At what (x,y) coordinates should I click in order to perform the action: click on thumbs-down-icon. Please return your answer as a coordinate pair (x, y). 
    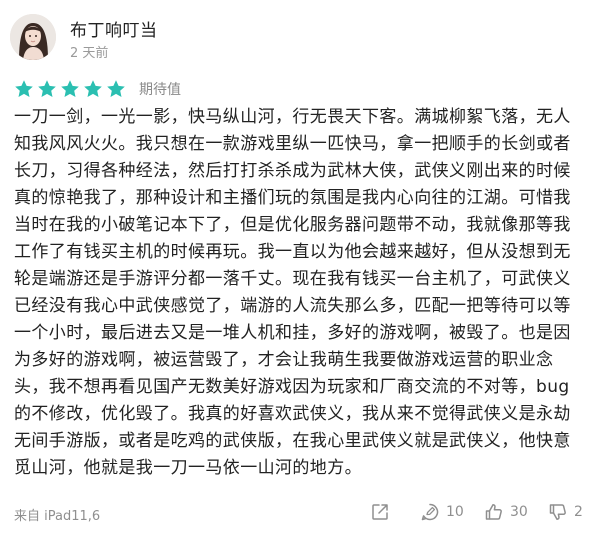
    Looking at the image, I should click on (557, 512).